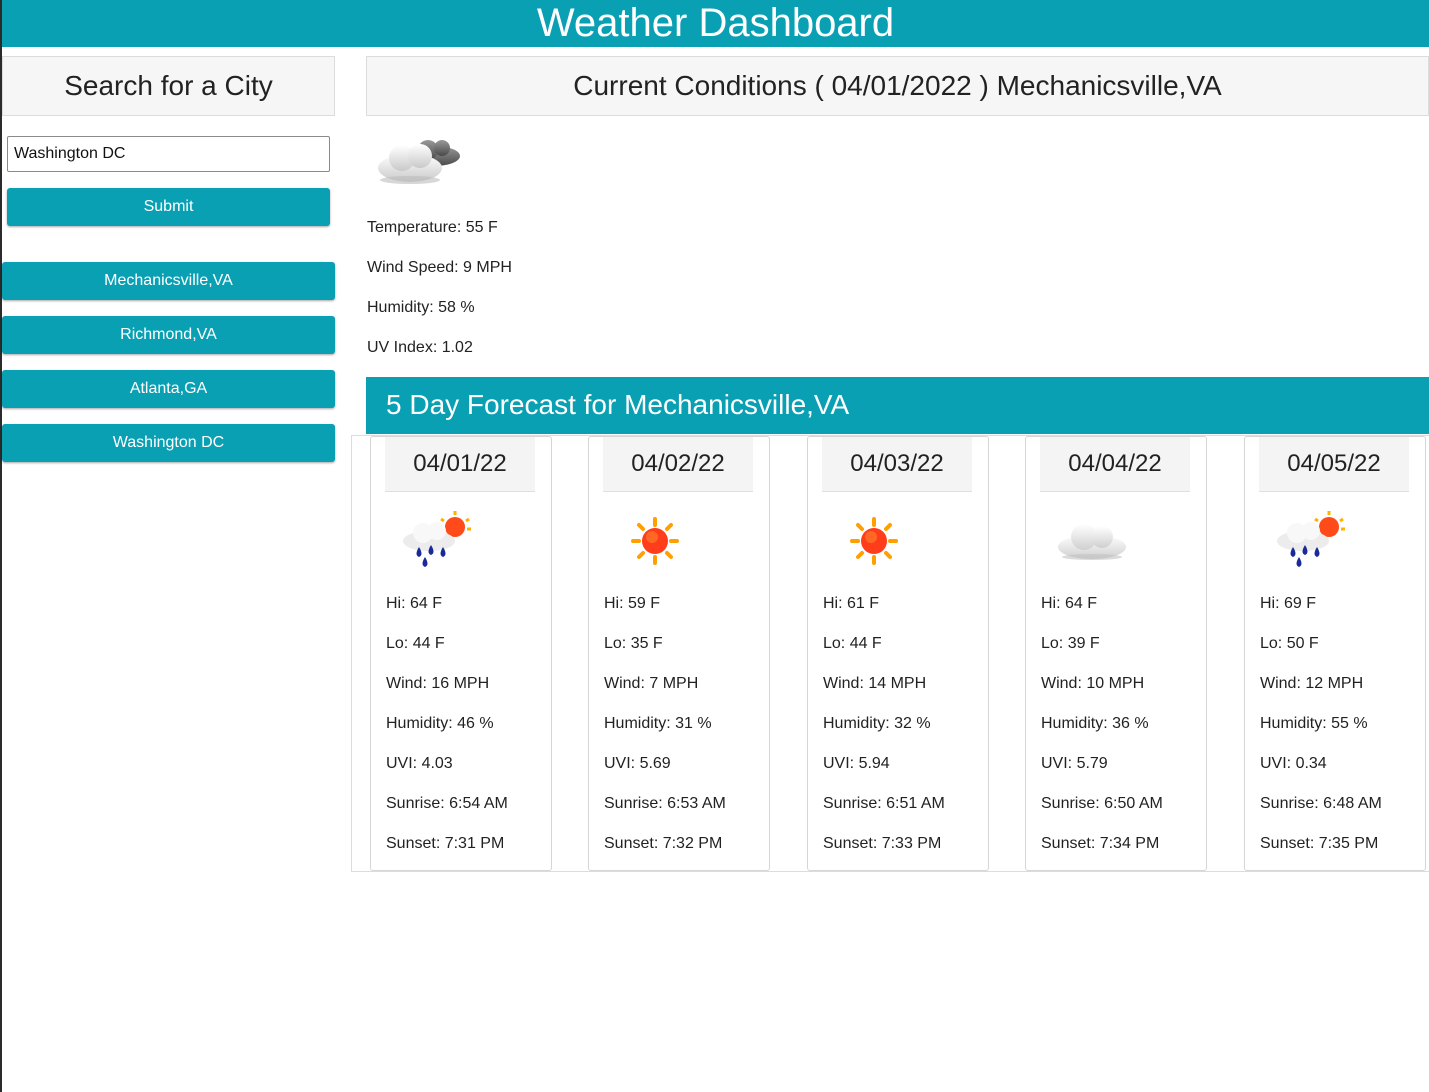 The image size is (1429, 1092). I want to click on history-button-washington: Washington DC, so click(168, 443).